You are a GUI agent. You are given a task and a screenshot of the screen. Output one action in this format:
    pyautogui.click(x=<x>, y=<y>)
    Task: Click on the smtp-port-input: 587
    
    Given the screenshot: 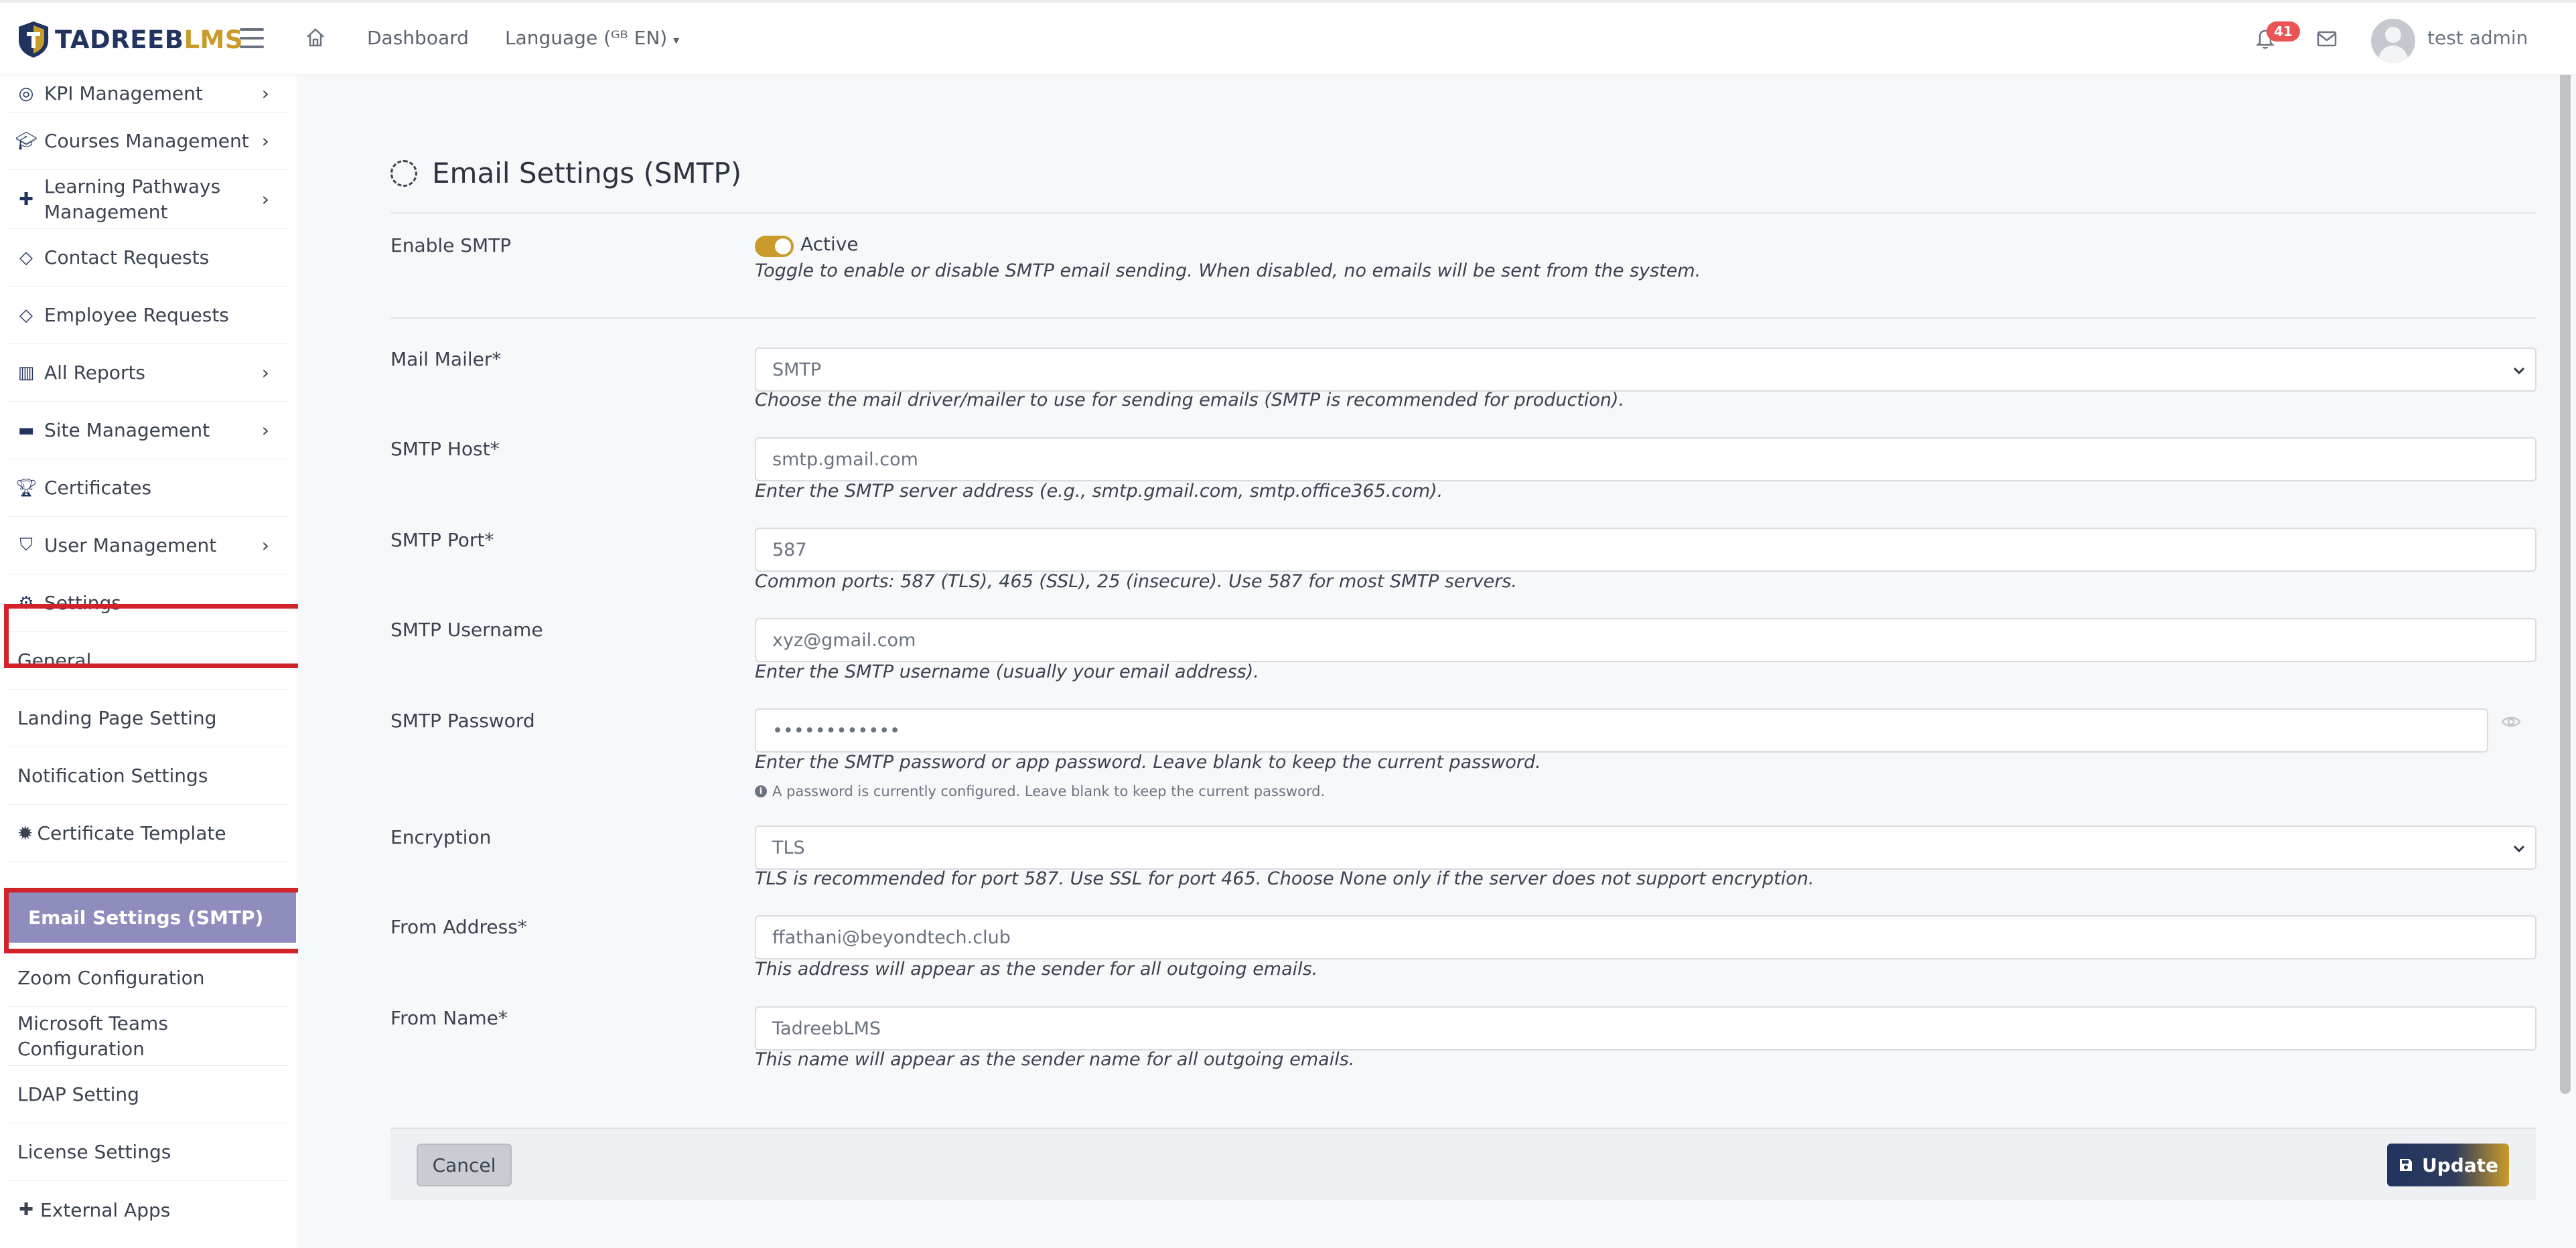 What is the action you would take?
    pyautogui.click(x=1645, y=550)
    